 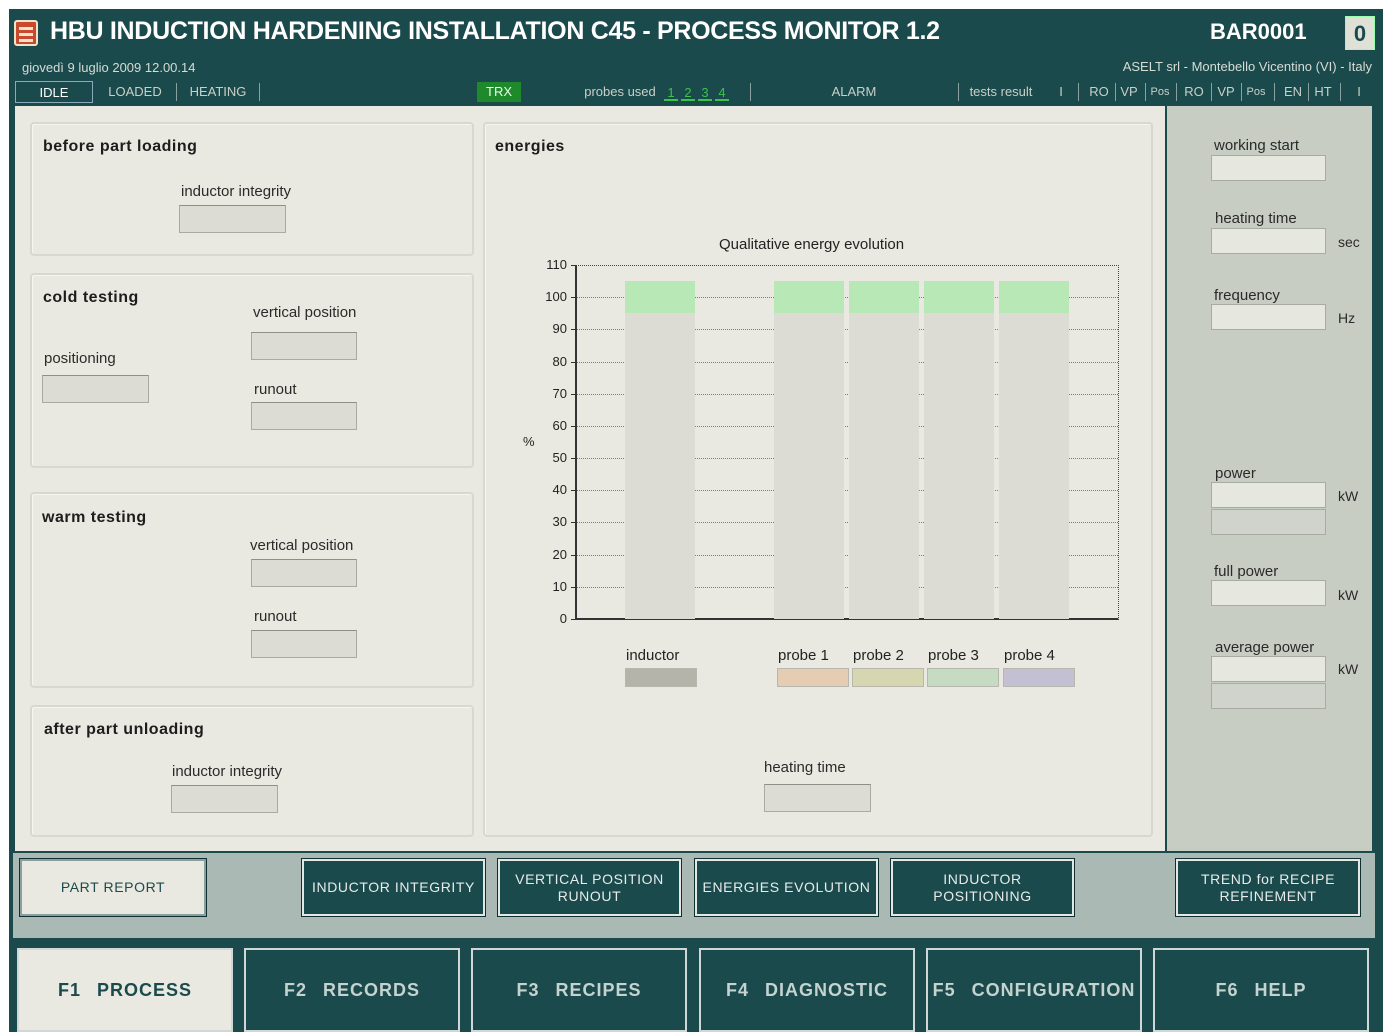 I want to click on y-tick-label: 50, so click(x=559, y=458).